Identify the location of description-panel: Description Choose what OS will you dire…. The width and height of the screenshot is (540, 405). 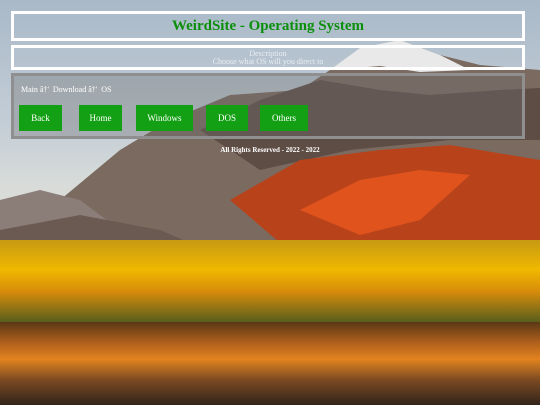
(268, 57).